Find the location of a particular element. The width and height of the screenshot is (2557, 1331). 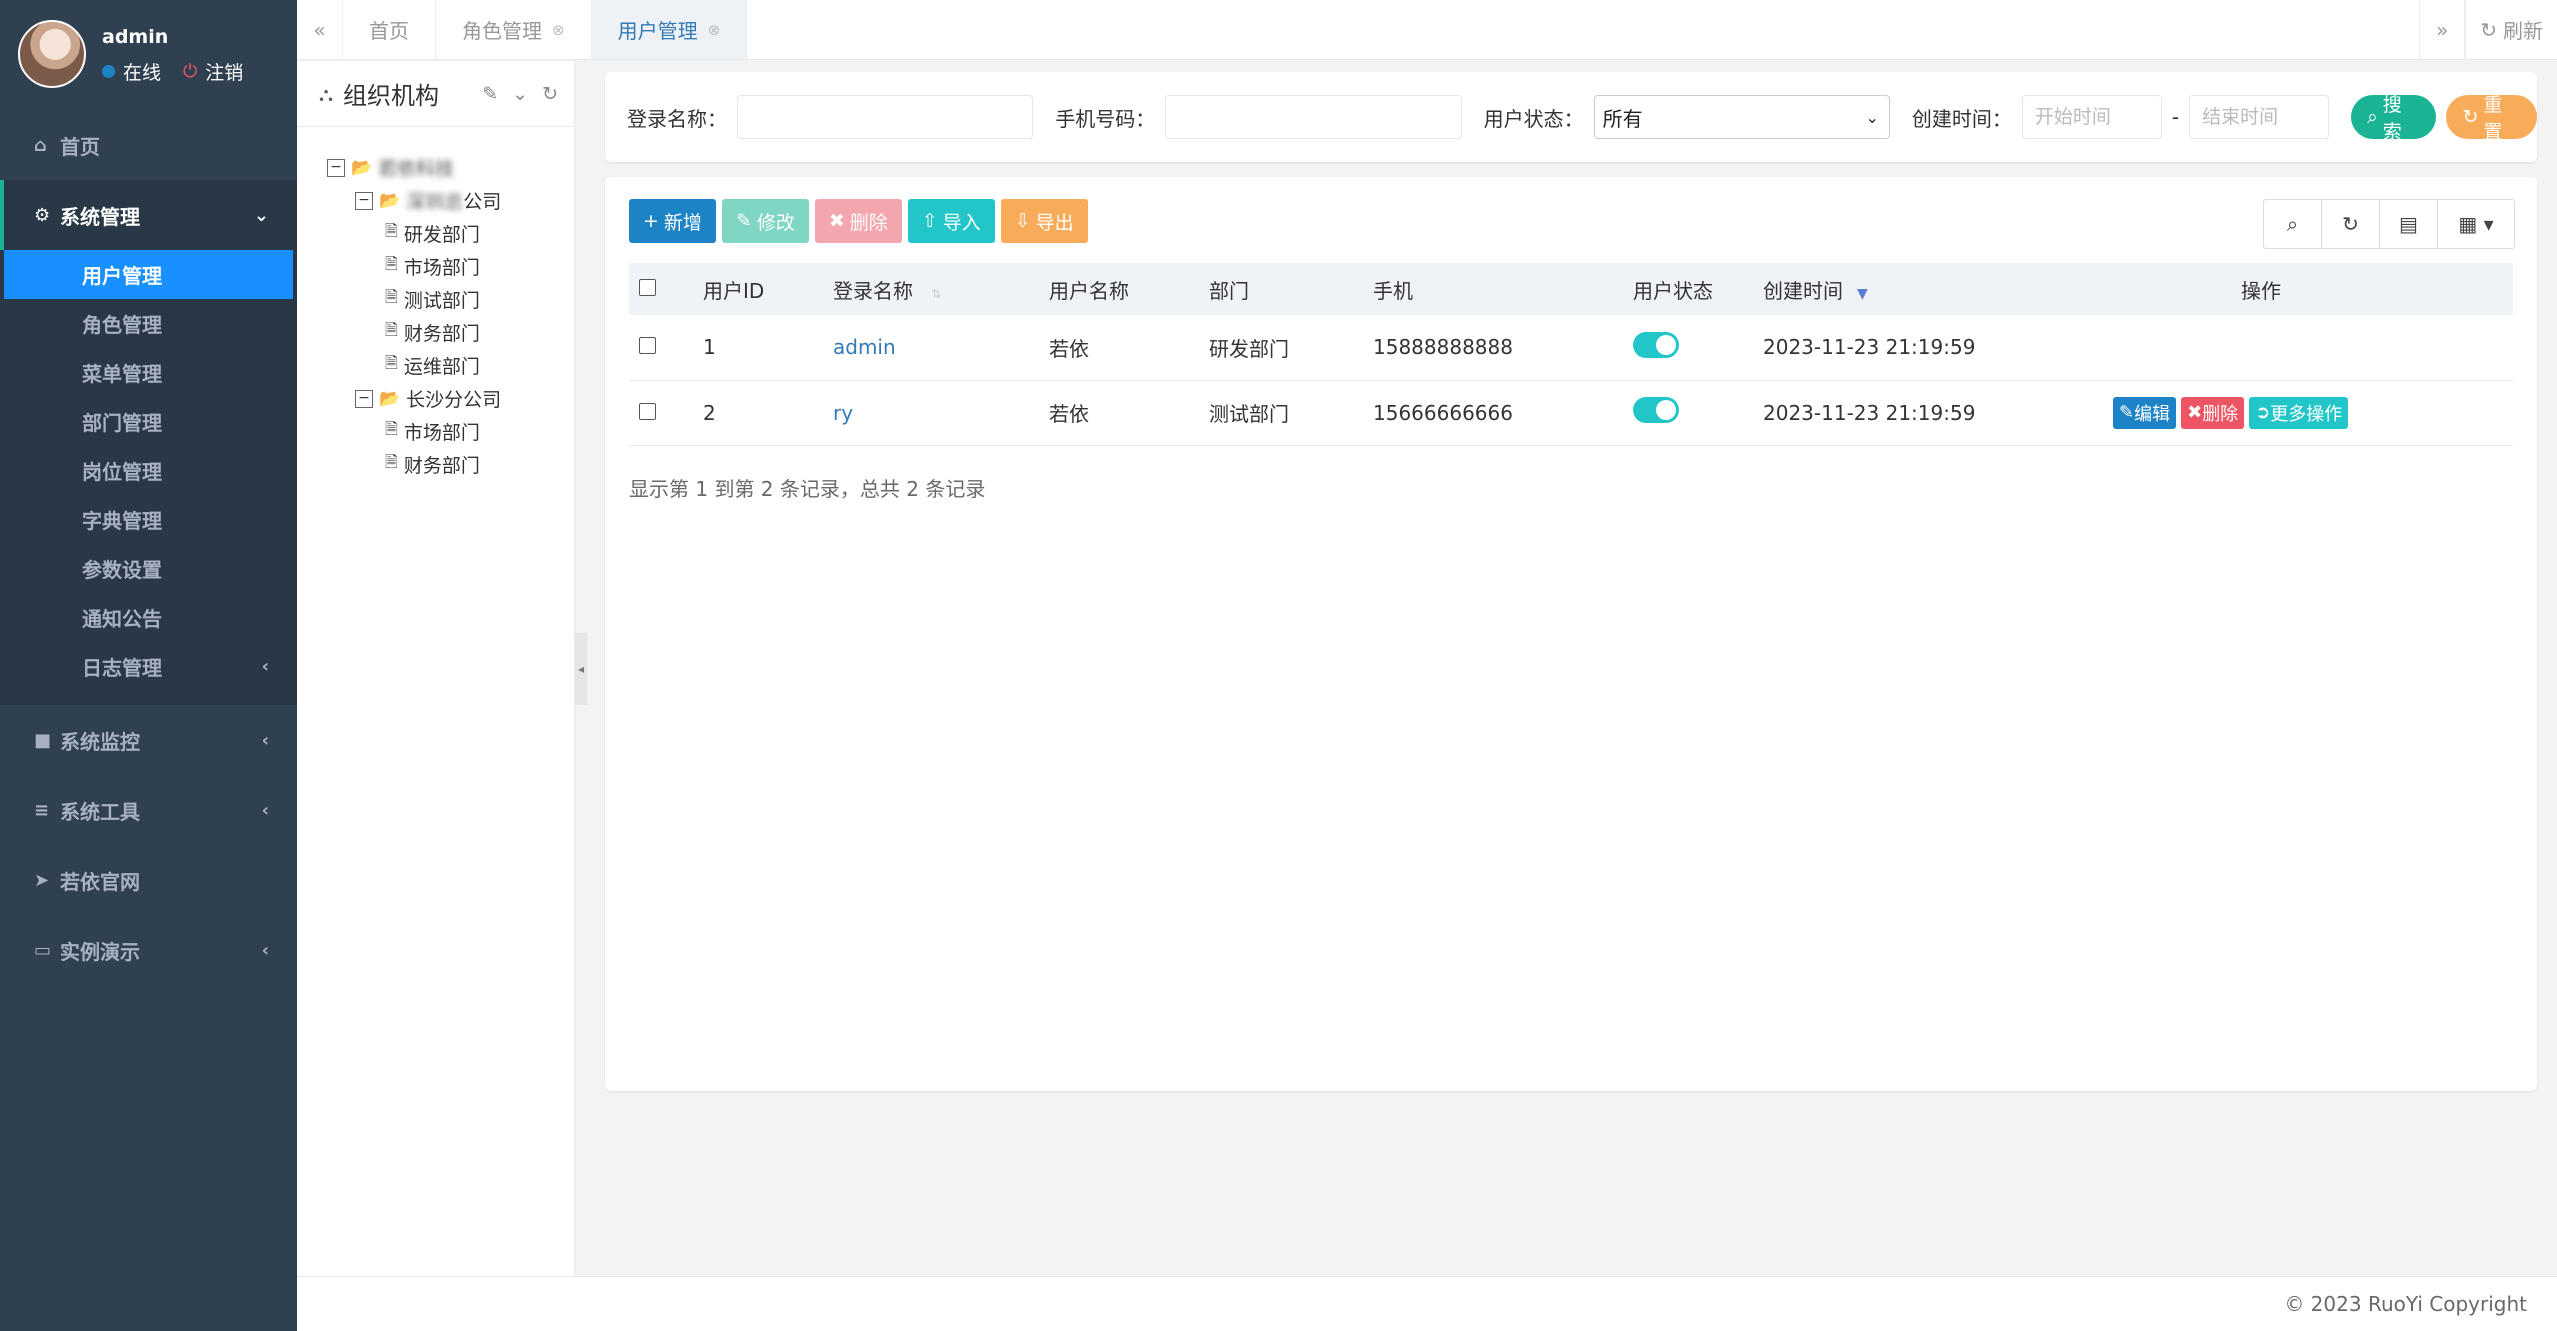

logout-icon: ⏻ is located at coordinates (190, 71).